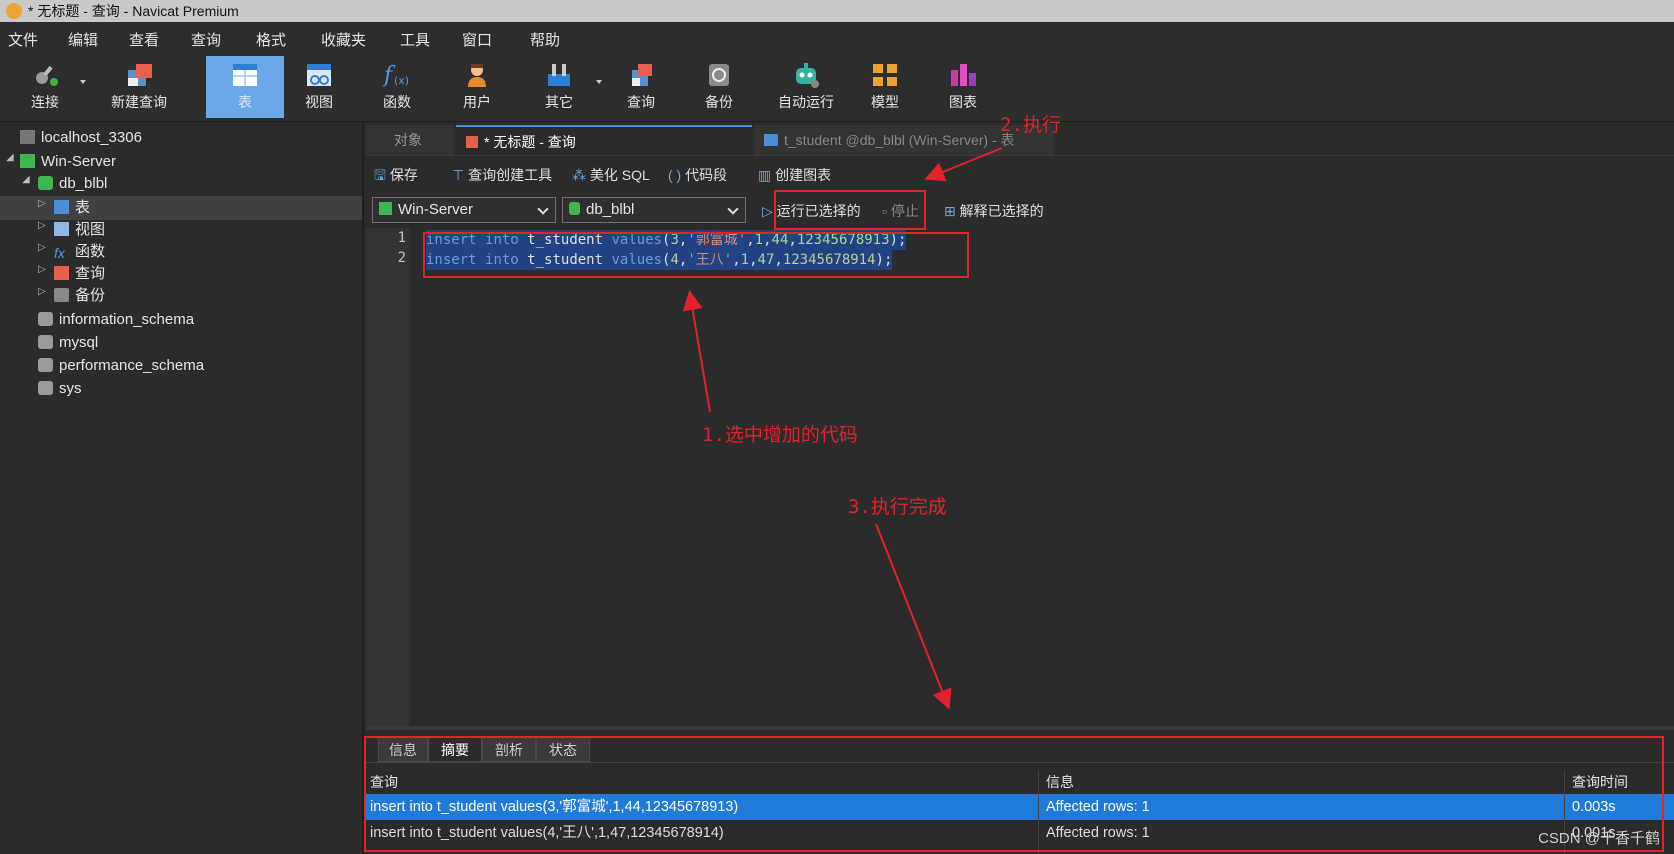 This screenshot has width=1674, height=854. Describe the element at coordinates (139, 75) in the screenshot. I see `new-query-icon` at that location.